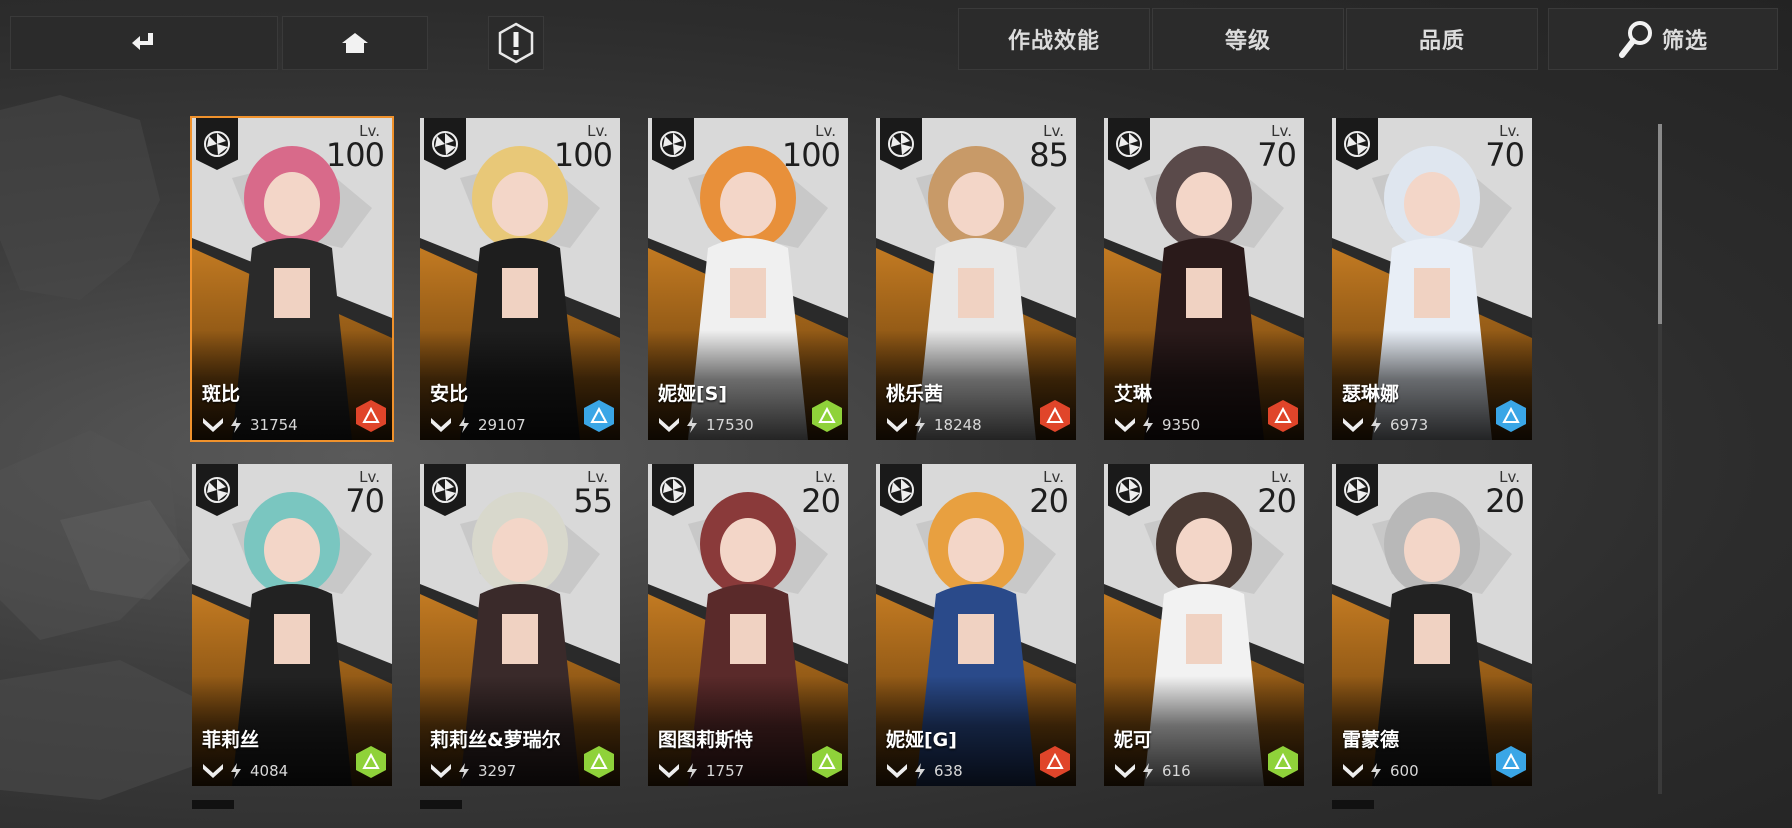  Describe the element at coordinates (1204, 279) in the screenshot. I see `character-card: Lv. 70 艾琳 9350` at that location.